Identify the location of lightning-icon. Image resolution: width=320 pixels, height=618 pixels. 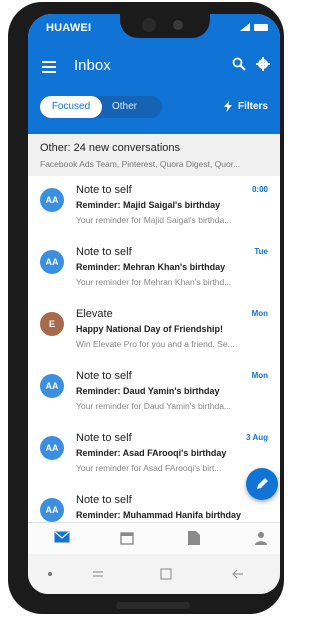
(227, 106).